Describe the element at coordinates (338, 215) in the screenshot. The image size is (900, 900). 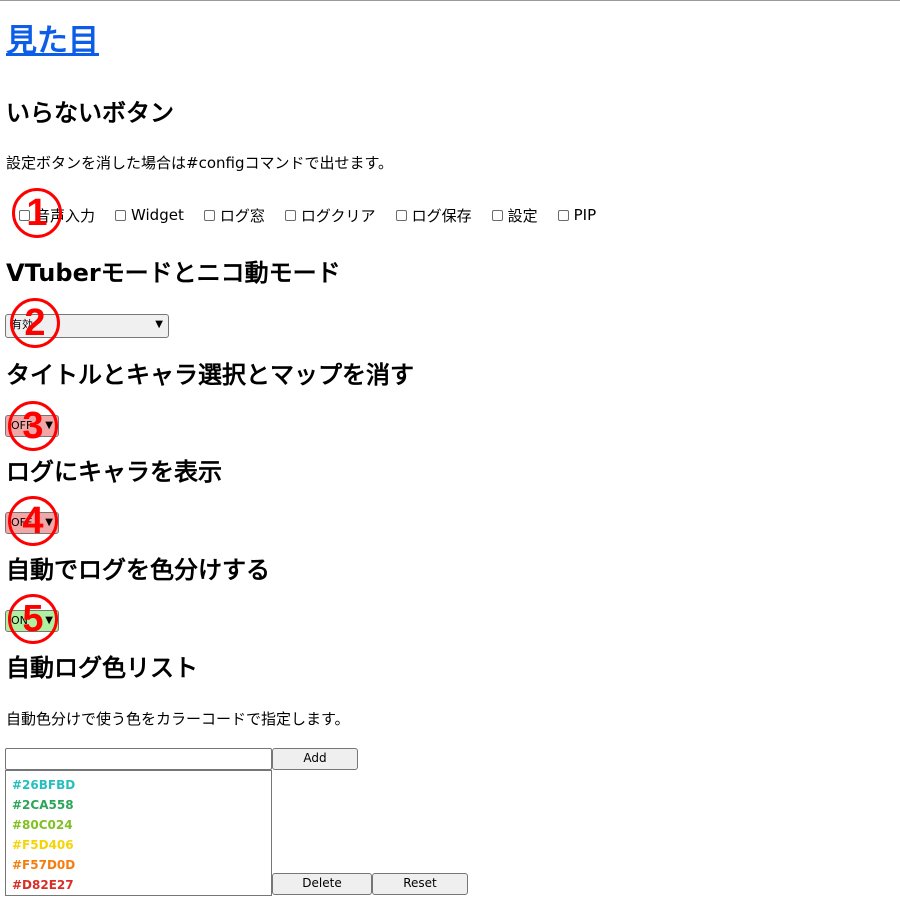
I see `checkbox-label: ログクリア` at that location.